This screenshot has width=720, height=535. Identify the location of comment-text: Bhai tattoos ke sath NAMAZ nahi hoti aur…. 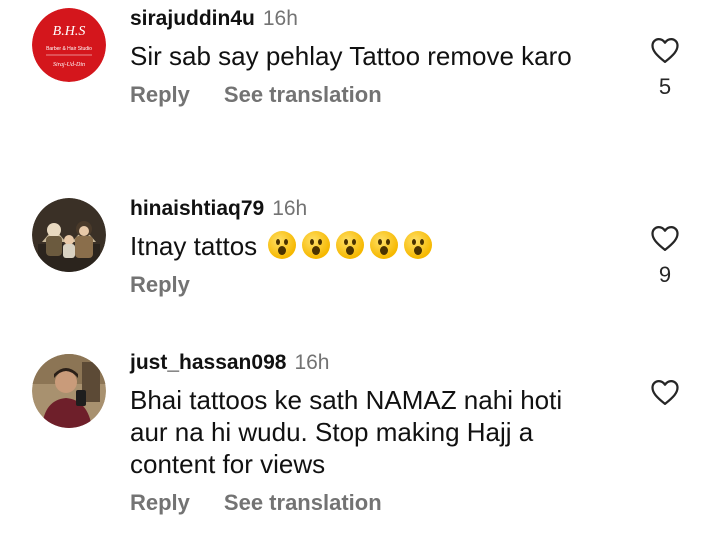
(346, 432).